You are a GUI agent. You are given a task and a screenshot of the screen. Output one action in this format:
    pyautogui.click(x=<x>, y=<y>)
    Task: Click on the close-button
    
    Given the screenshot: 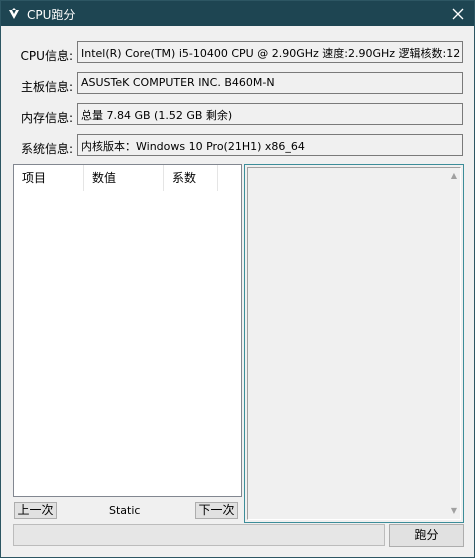 What is the action you would take?
    pyautogui.click(x=458, y=14)
    